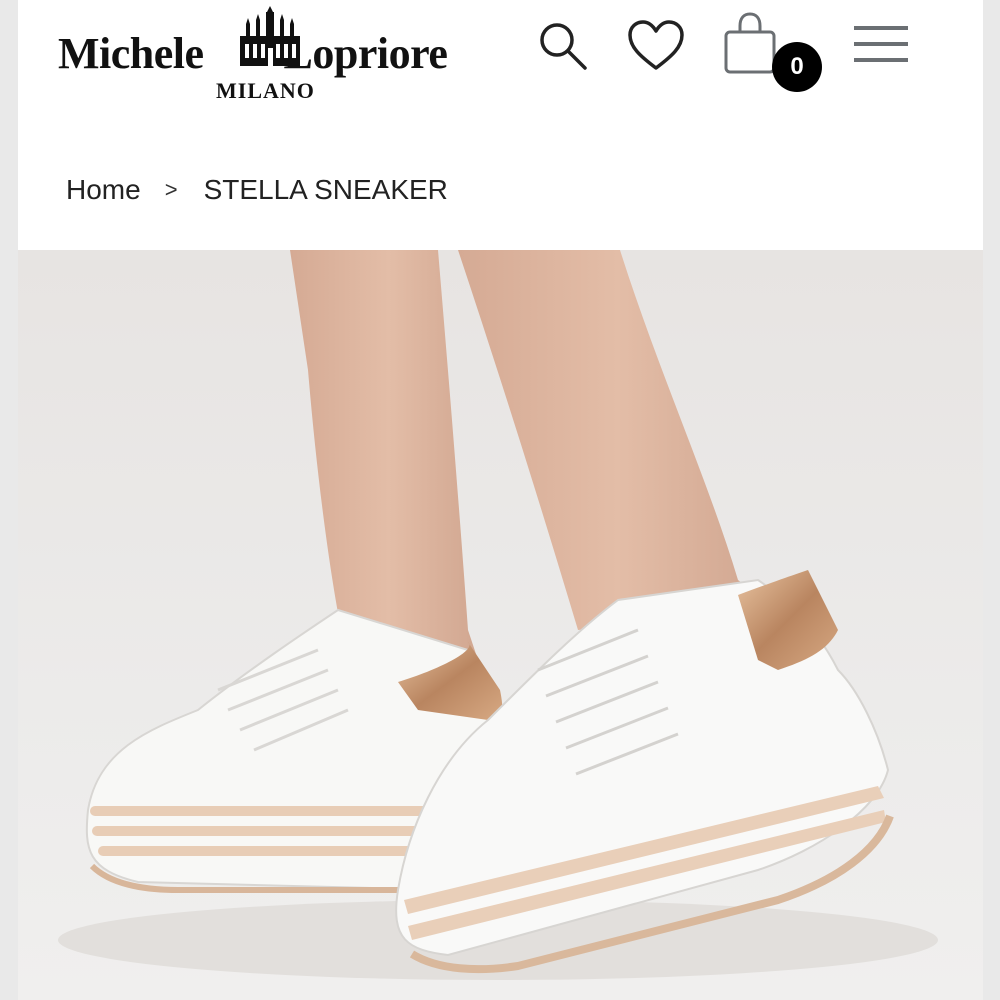 The image size is (1000, 1000). I want to click on shopping-bag-icon, so click(750, 43).